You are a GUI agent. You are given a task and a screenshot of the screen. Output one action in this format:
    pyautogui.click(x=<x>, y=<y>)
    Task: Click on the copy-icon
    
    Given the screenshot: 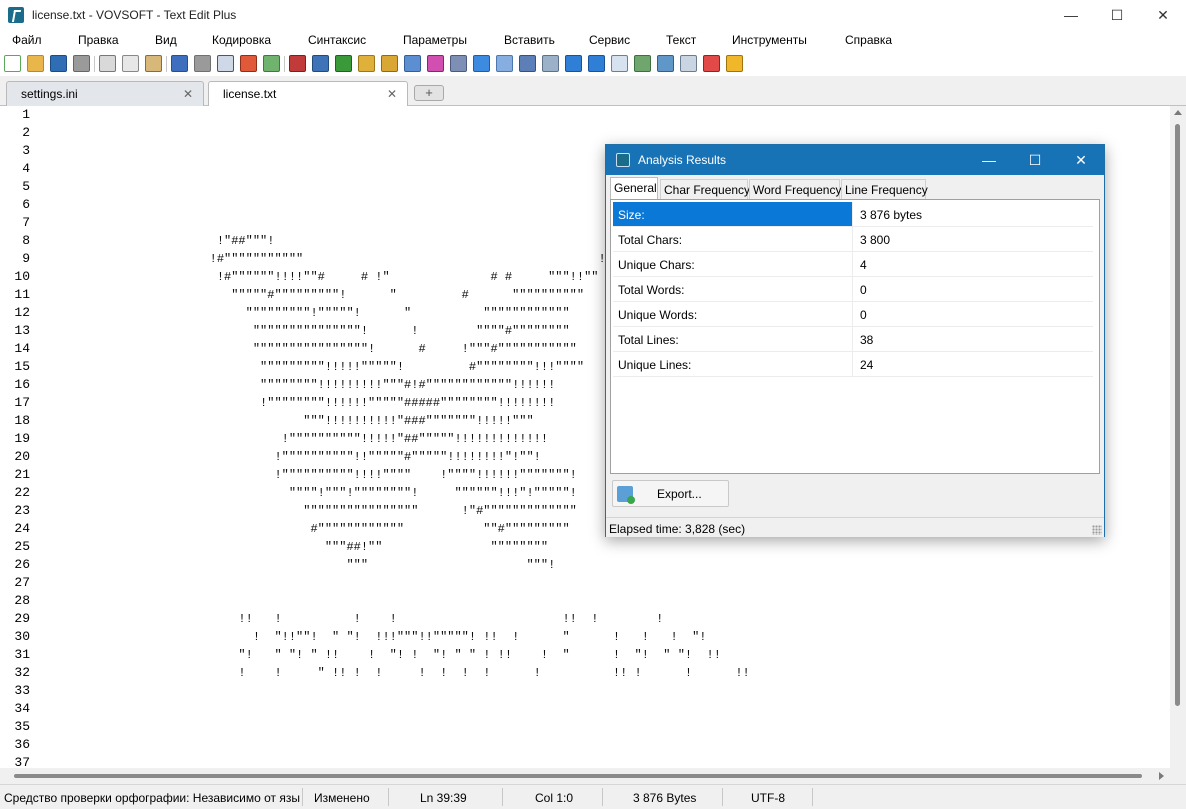 What is the action you would take?
    pyautogui.click(x=130, y=63)
    